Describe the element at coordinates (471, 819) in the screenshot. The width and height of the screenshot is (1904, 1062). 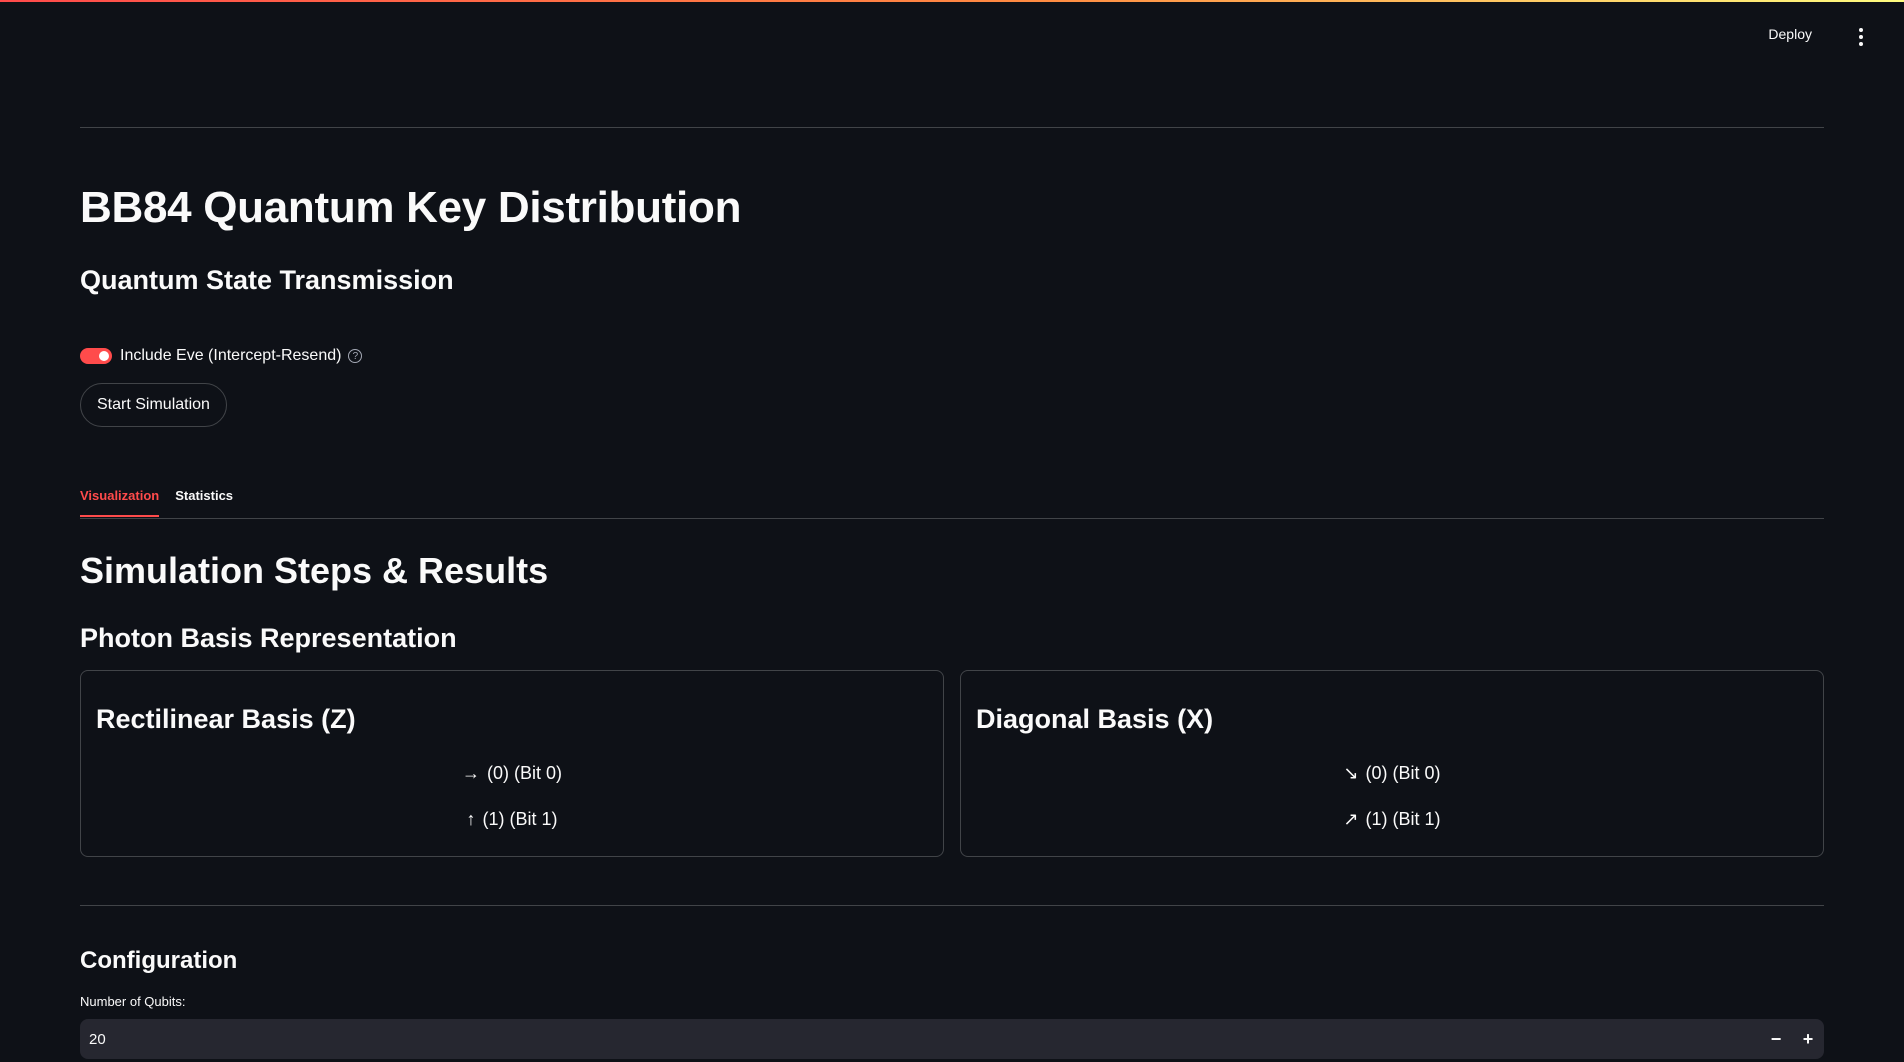
I see `up-arrow-icon: ↑` at that location.